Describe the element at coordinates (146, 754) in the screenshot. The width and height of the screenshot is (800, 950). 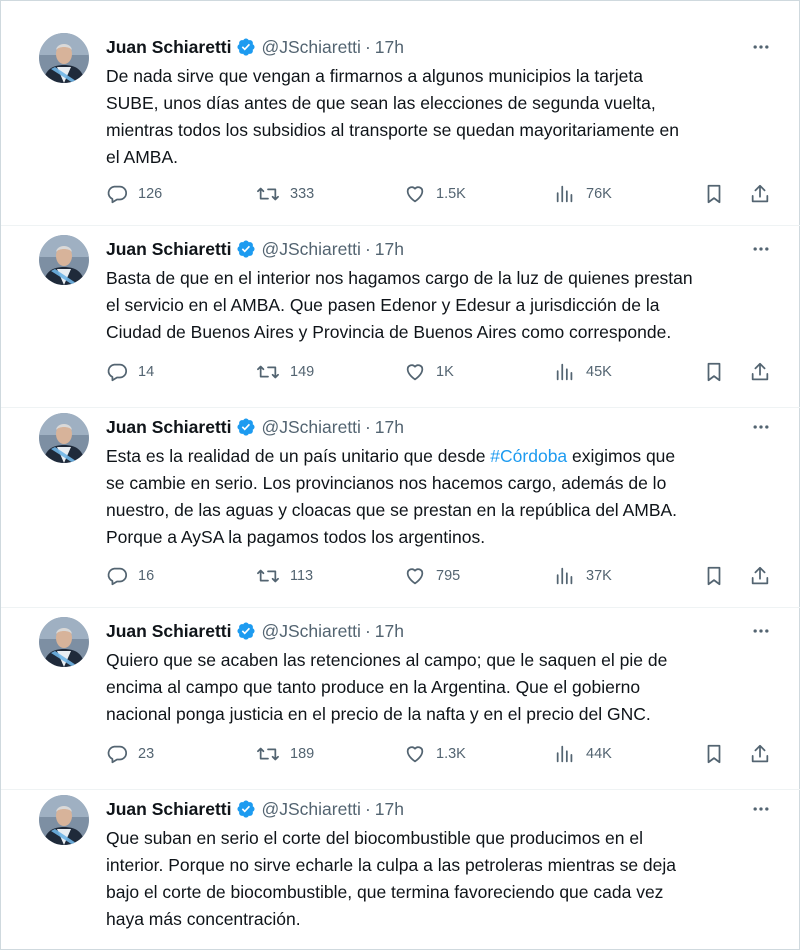
I see `reply-count: 23` at that location.